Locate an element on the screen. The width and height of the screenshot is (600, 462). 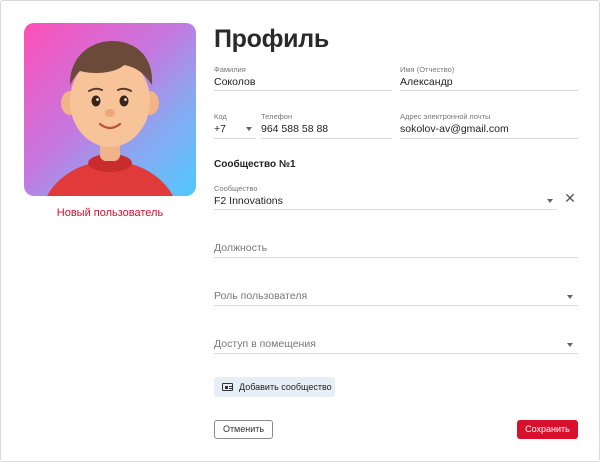
add-community-label: Добавить сообщество is located at coordinates (285, 387).